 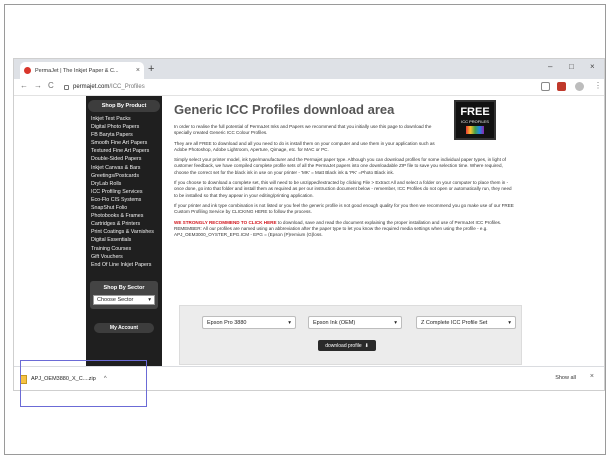 I want to click on url-path: /ICC_Profiles, so click(x=127, y=87).